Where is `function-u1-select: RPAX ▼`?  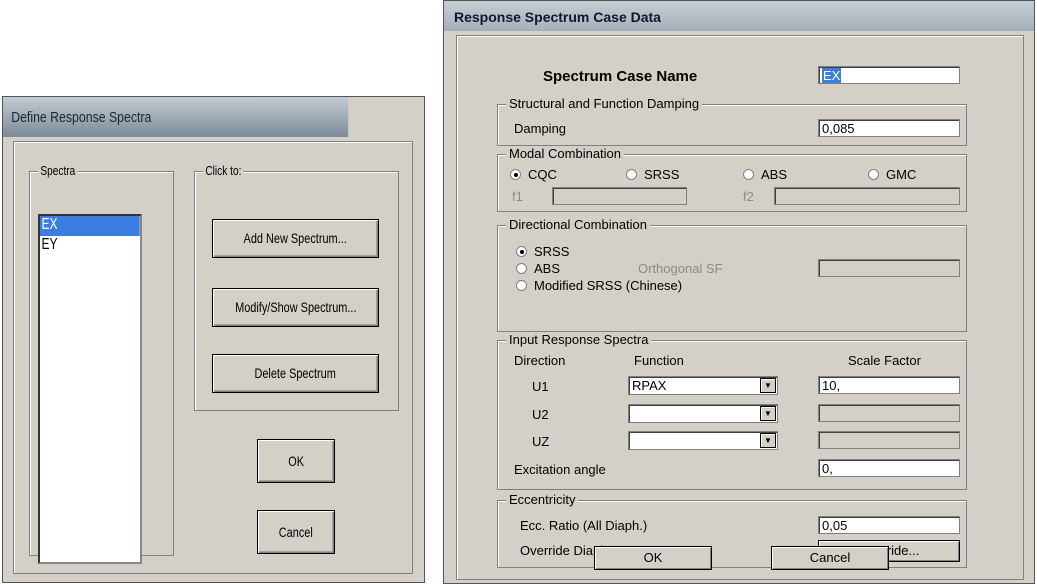
function-u1-select: RPAX ▼ is located at coordinates (703, 385).